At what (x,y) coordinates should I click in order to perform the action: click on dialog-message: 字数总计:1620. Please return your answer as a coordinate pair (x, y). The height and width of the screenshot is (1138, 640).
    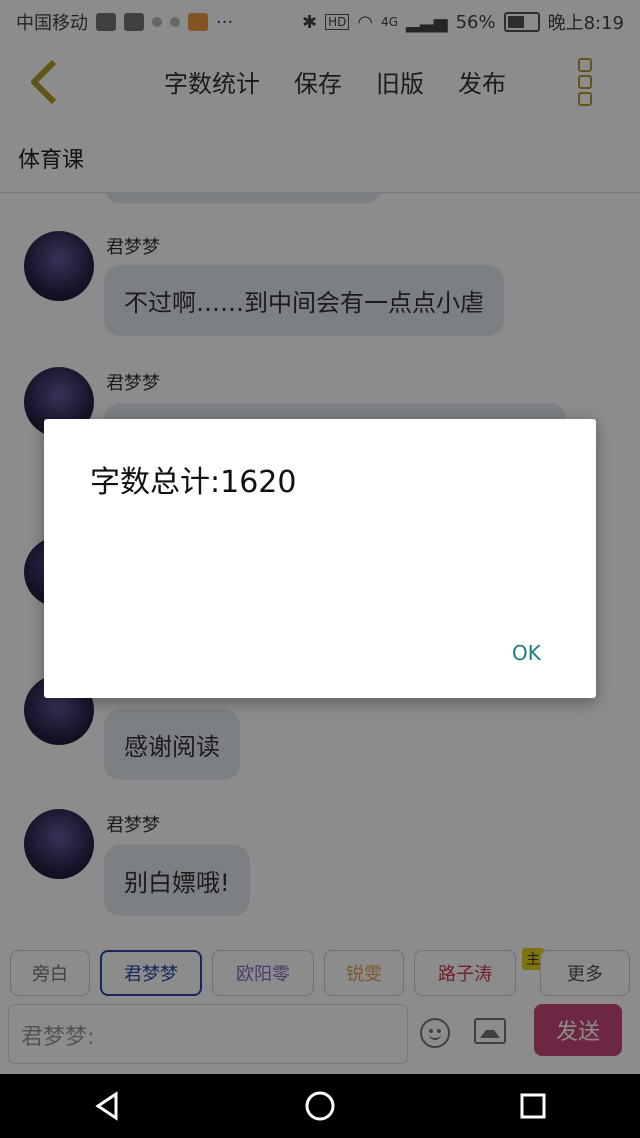
    Looking at the image, I should click on (193, 482).